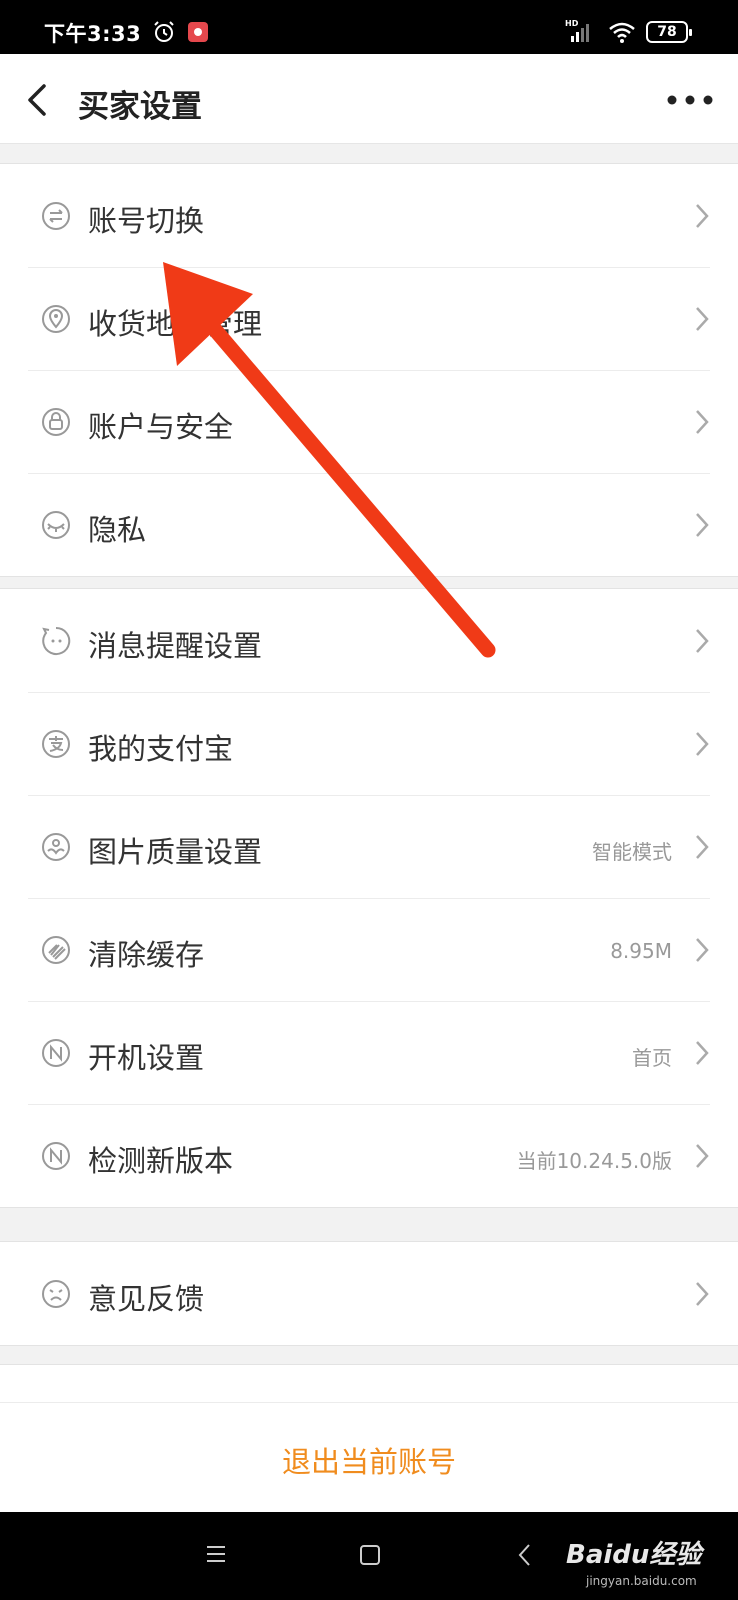 The width and height of the screenshot is (738, 1600). I want to click on row-label: 检测新版本, so click(161, 1161).